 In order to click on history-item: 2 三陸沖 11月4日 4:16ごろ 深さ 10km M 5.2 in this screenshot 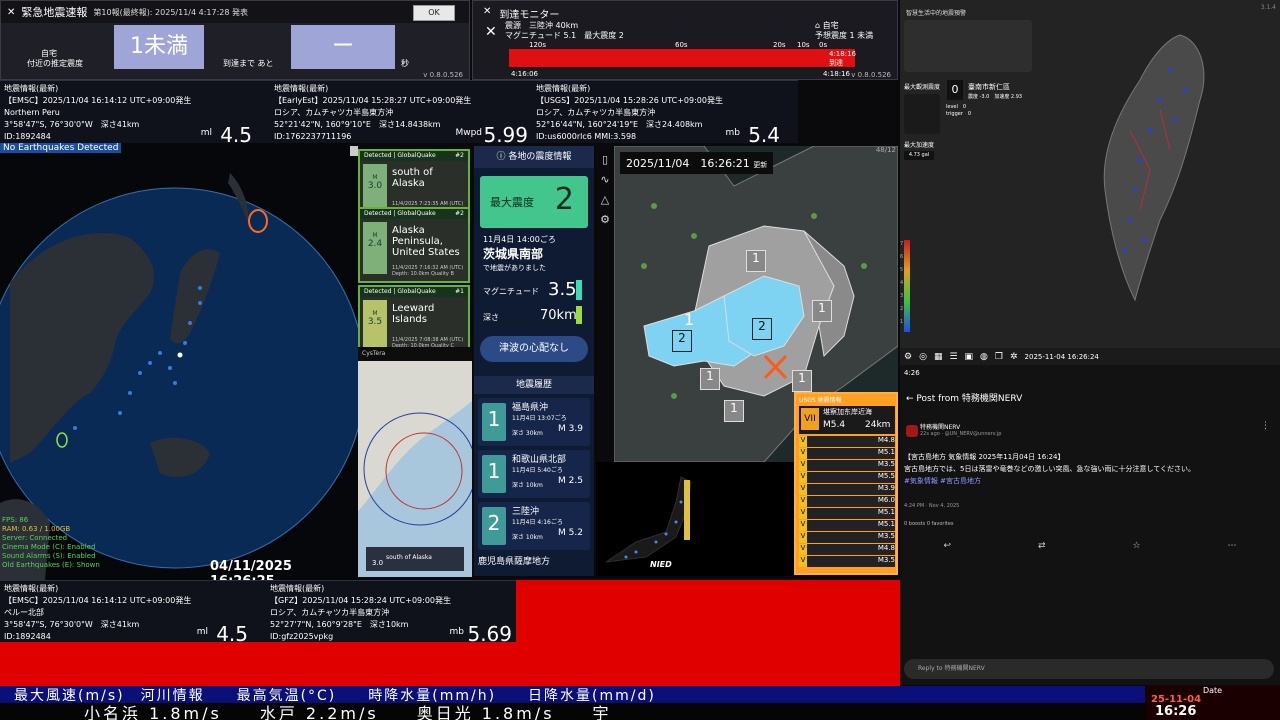, I will do `click(534, 526)`.